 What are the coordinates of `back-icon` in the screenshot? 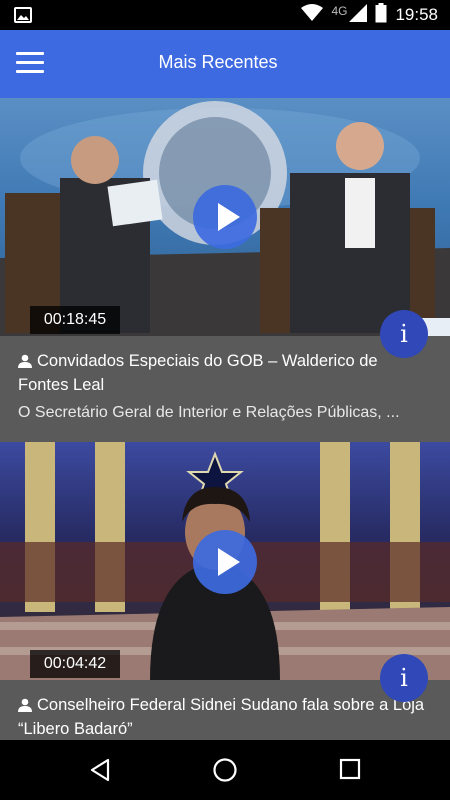 It's located at (100, 772).